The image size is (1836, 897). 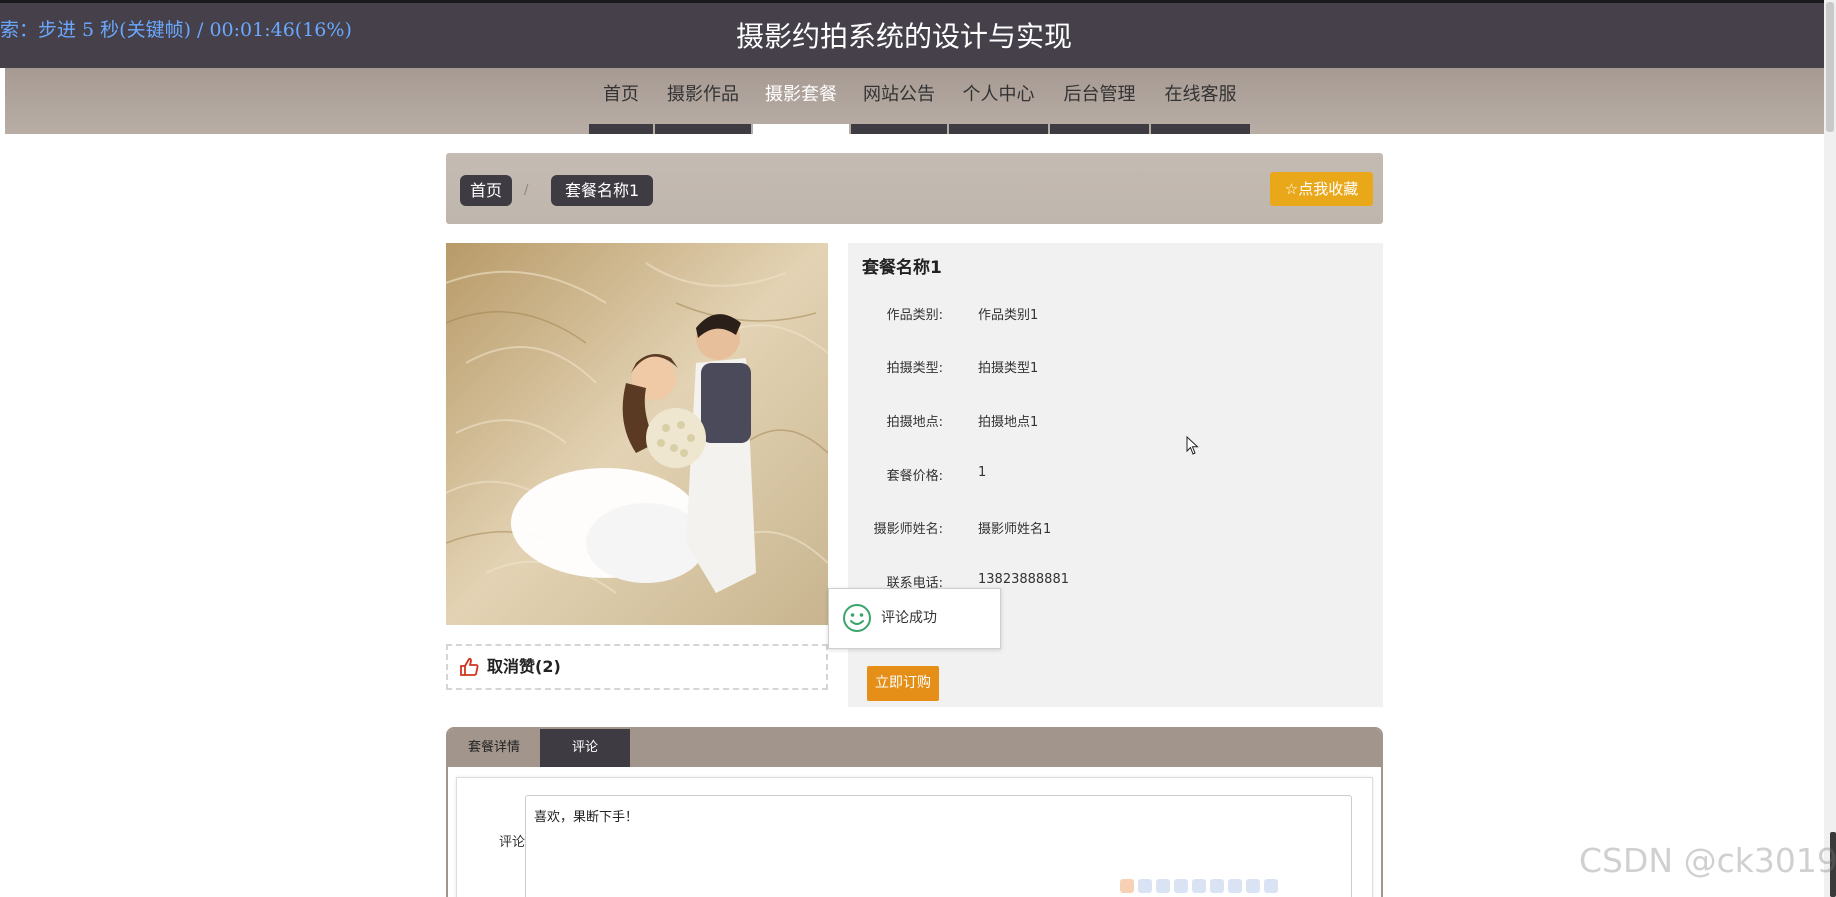 I want to click on nav-item-label: 网站公告, so click(x=899, y=94).